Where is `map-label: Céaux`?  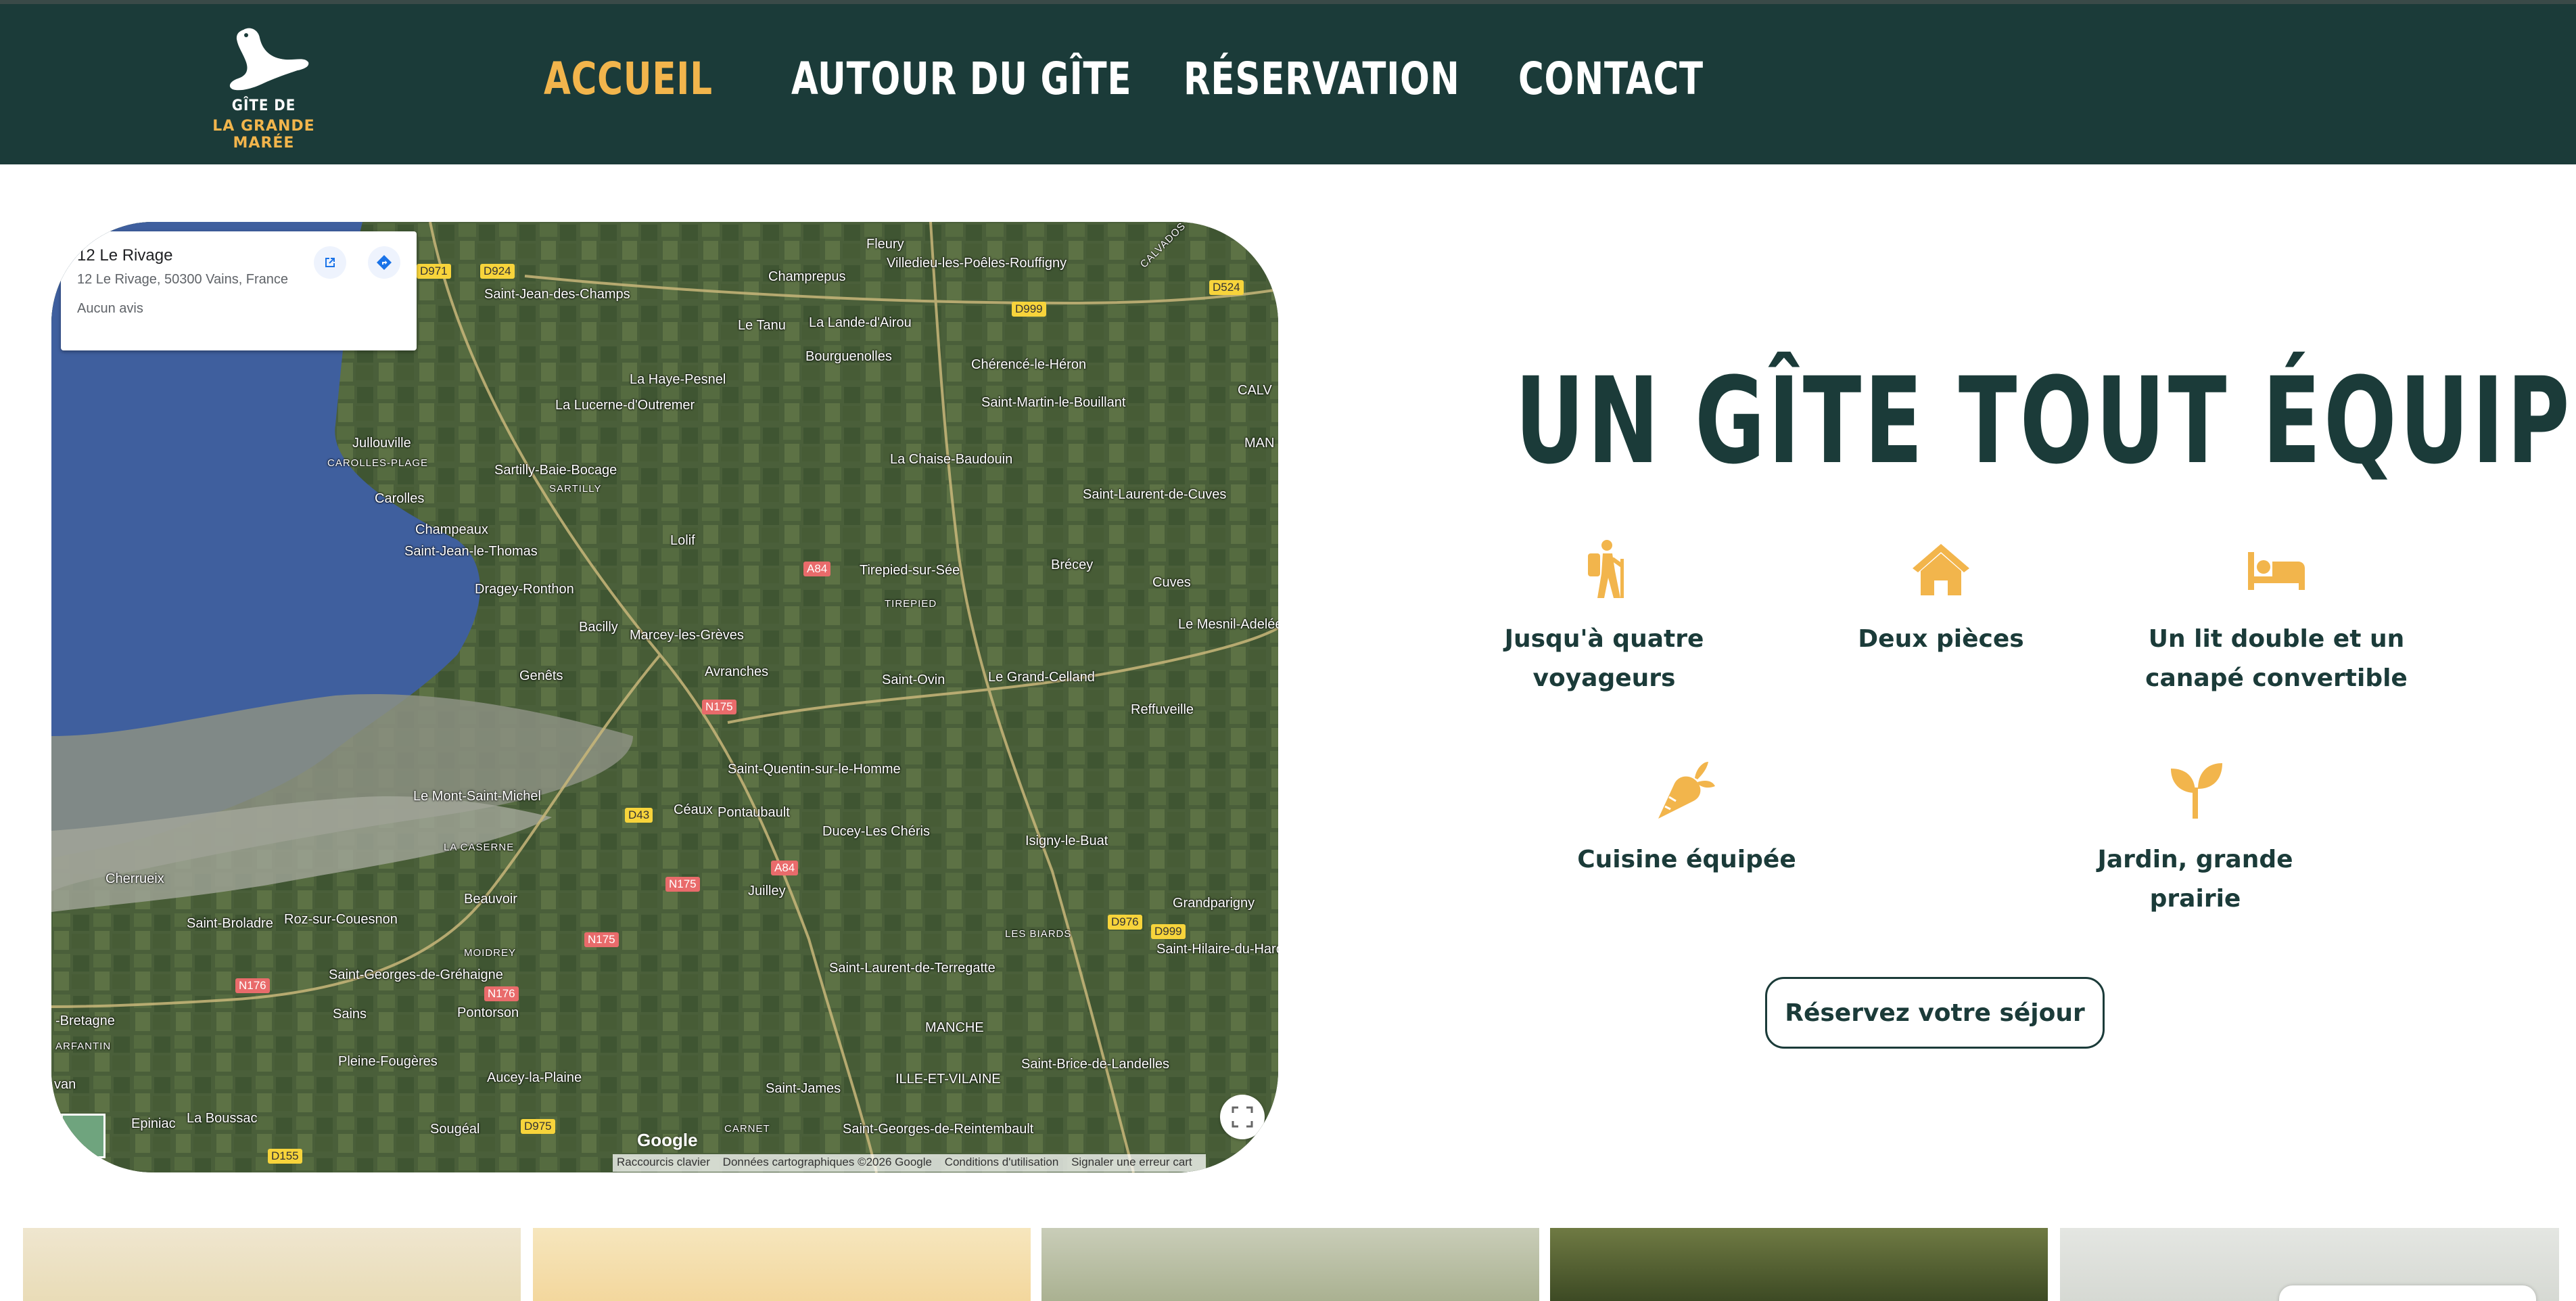
map-label: Céaux is located at coordinates (693, 809).